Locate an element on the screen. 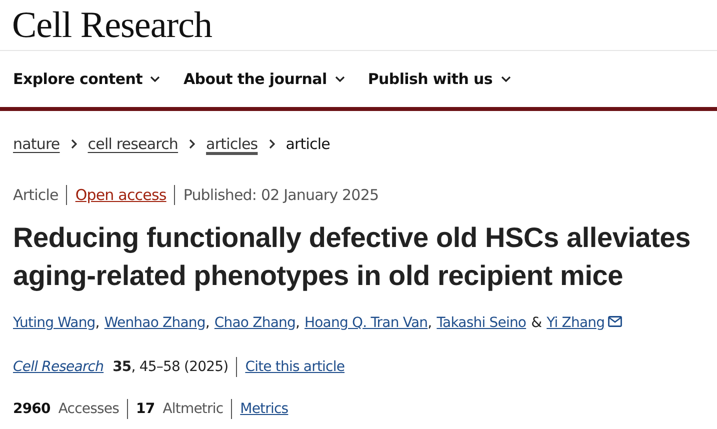  breadcrumb-link: nature is located at coordinates (36, 144).